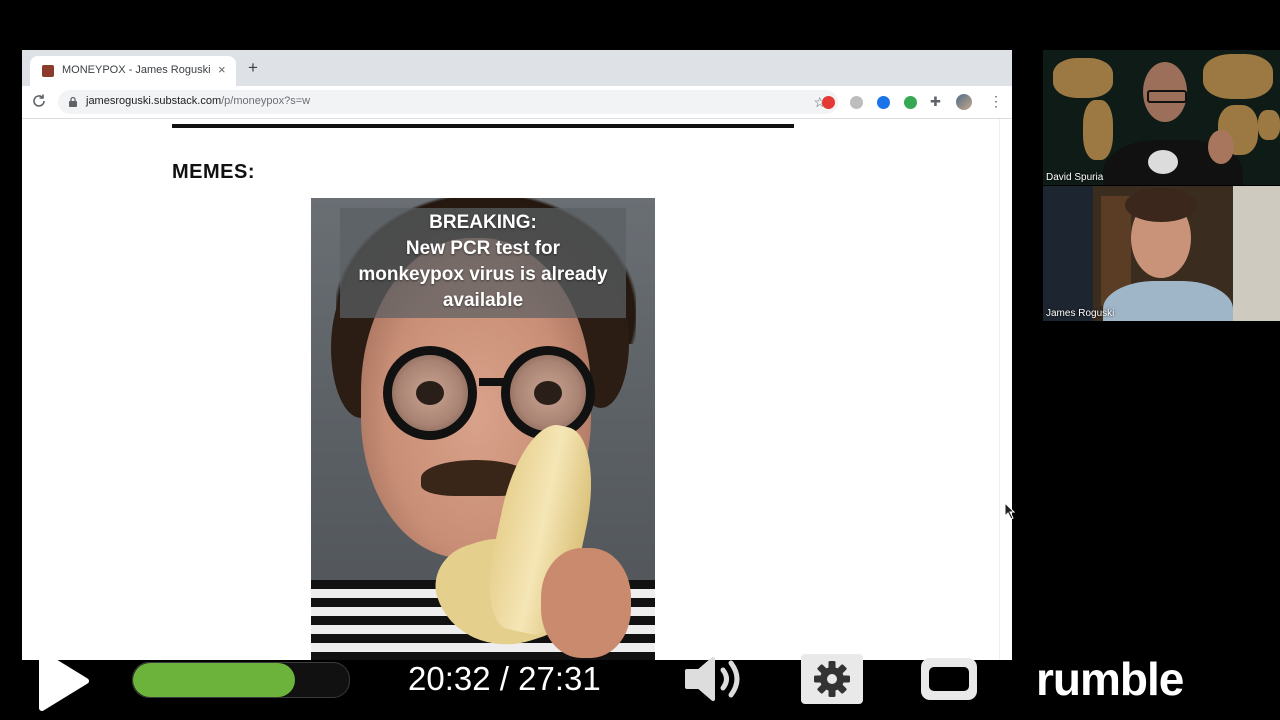  Describe the element at coordinates (1068, 253) in the screenshot. I see `background-door` at that location.